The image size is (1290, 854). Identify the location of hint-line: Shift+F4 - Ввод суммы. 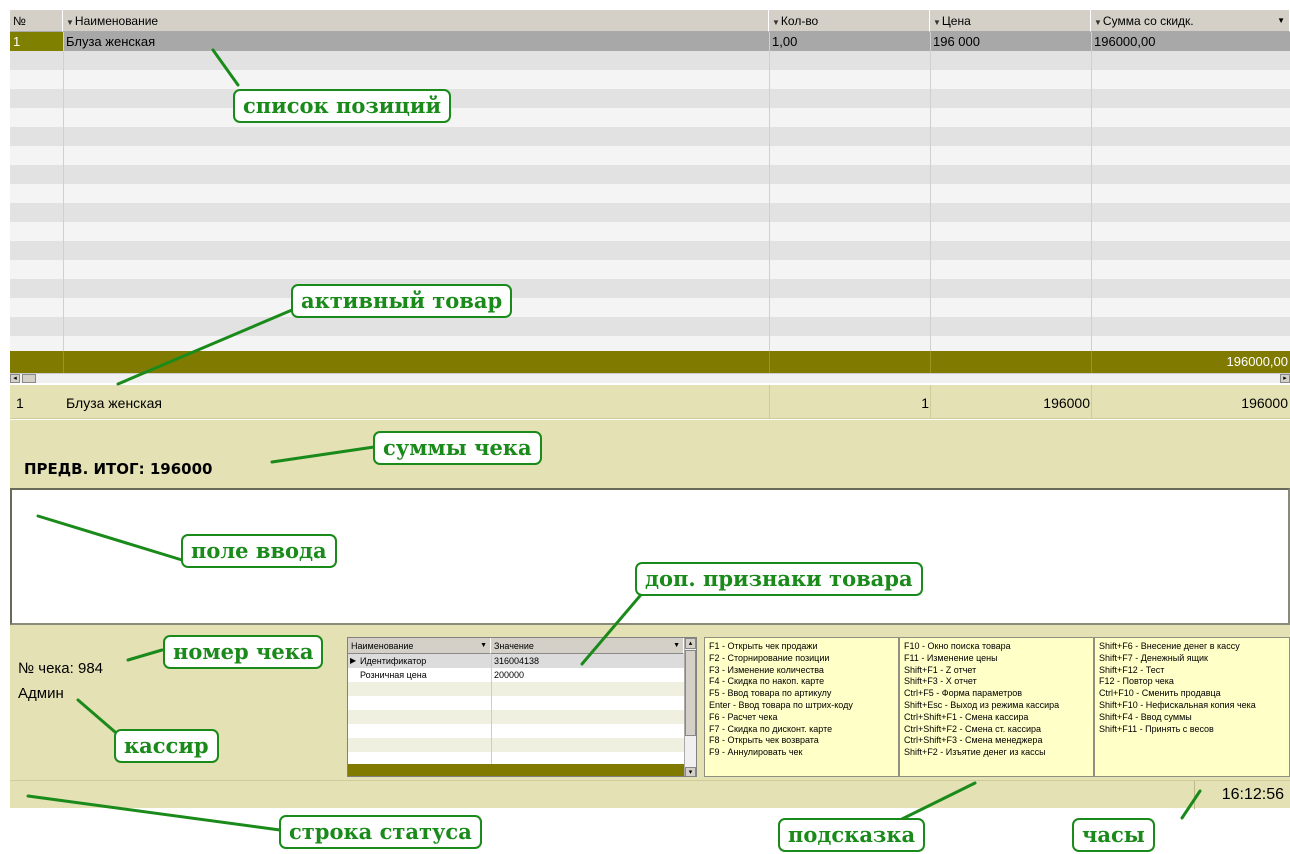
(1145, 716).